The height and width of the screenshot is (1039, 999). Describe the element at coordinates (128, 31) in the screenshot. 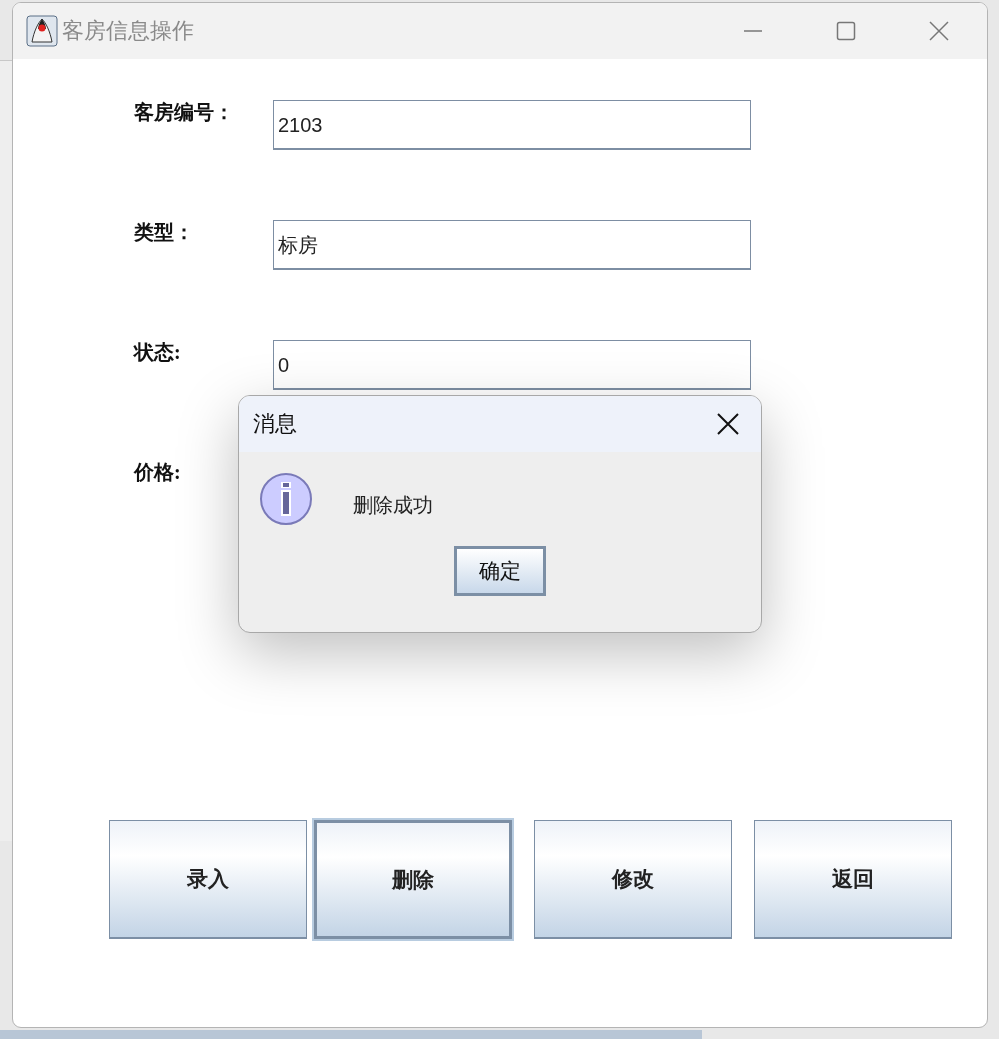

I see `window-title: 客房信息操作` at that location.